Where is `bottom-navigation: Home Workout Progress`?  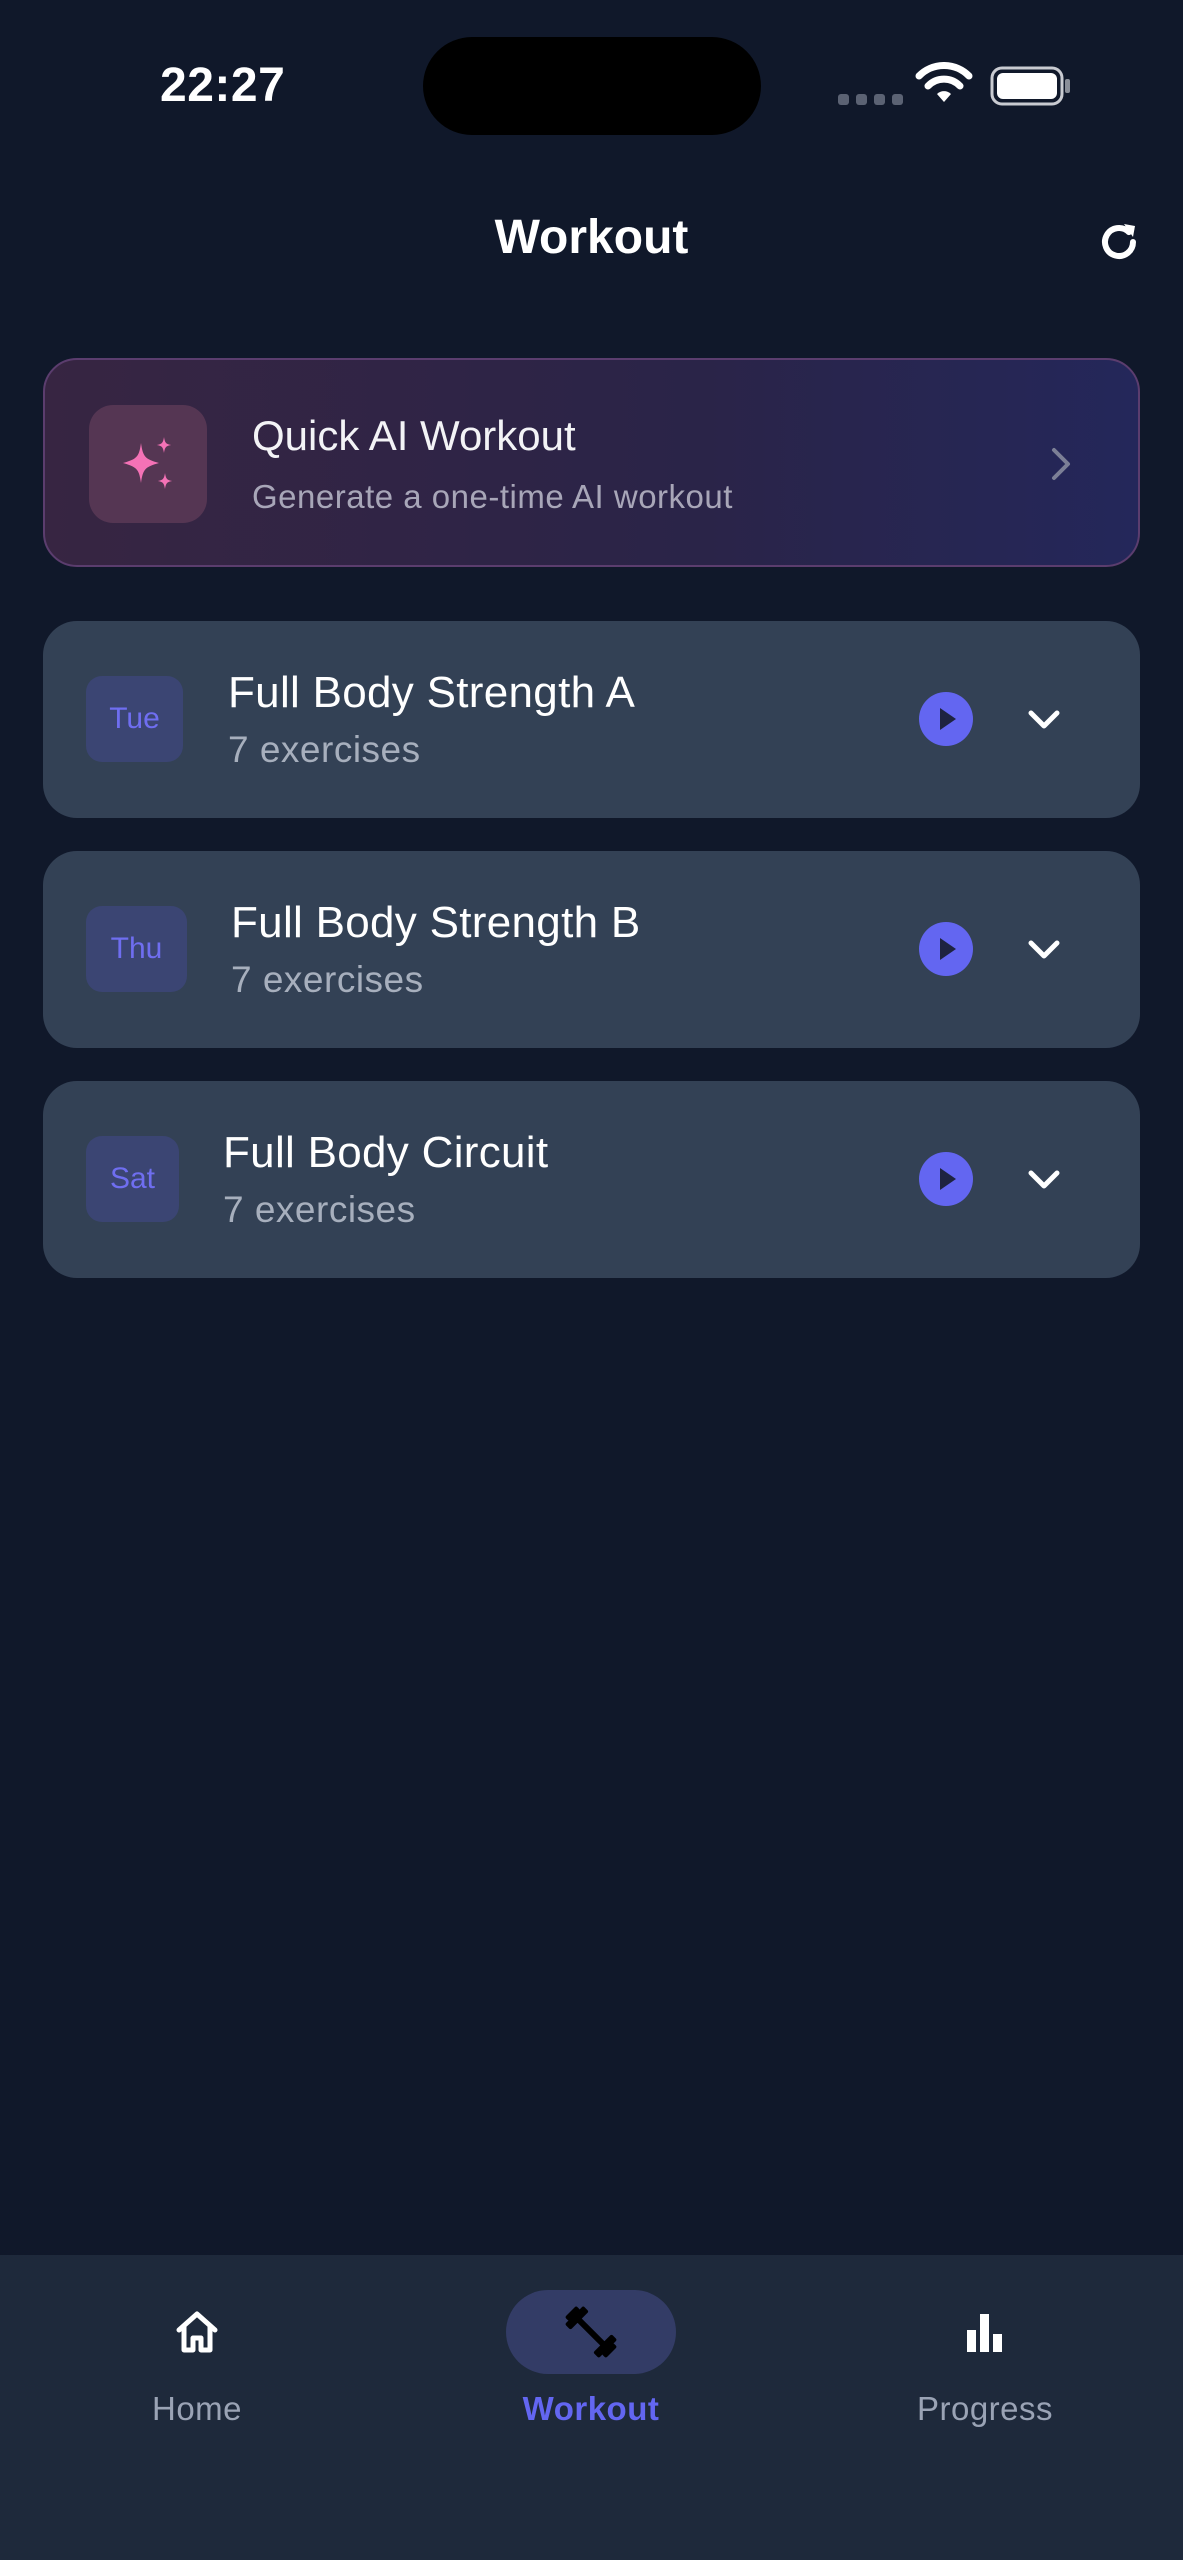
bottom-navigation: Home Workout Progress is located at coordinates (591, 2407).